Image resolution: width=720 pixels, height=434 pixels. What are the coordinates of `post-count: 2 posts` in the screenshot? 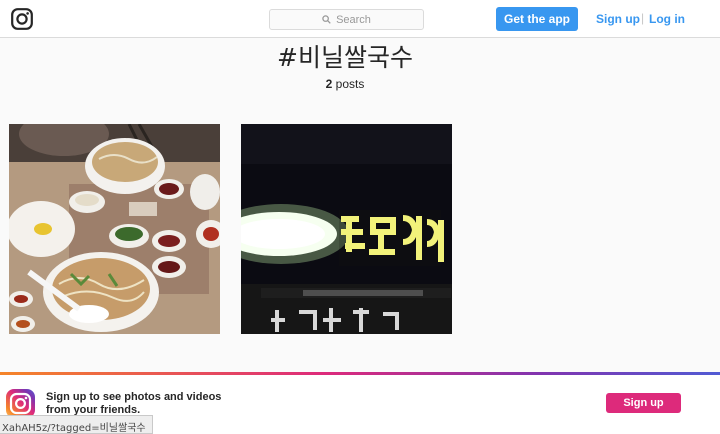 It's located at (345, 84).